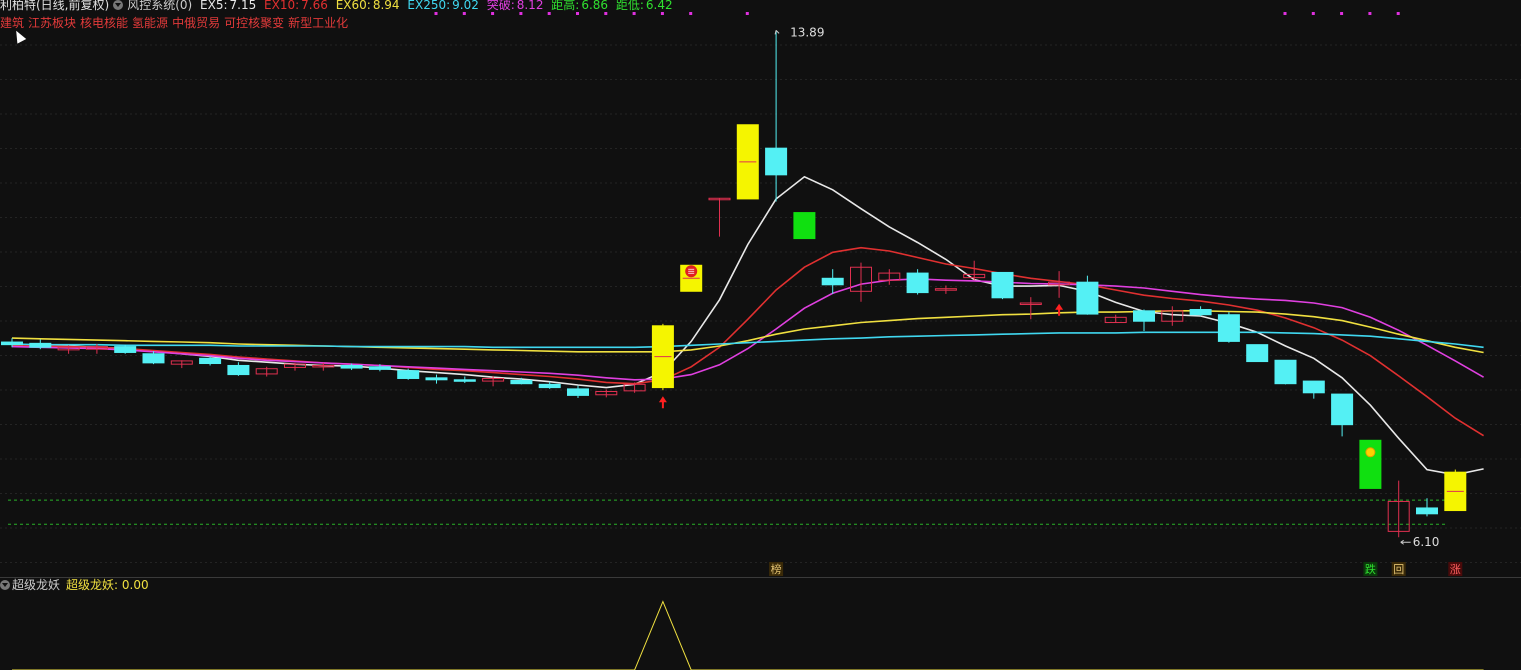 Image resolution: width=1521 pixels, height=670 pixels. What do you see at coordinates (150, 23) in the screenshot?
I see `concept-tag: 氢能源` at bounding box center [150, 23].